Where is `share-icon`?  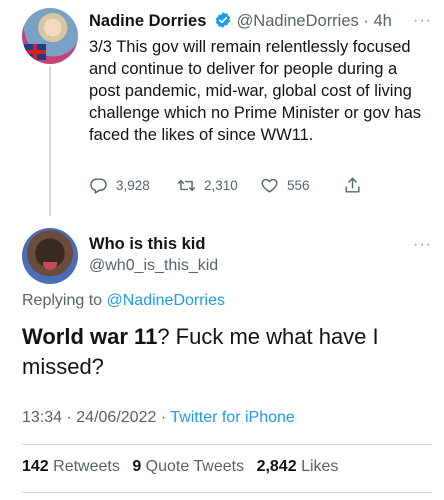
share-icon is located at coordinates (352, 185).